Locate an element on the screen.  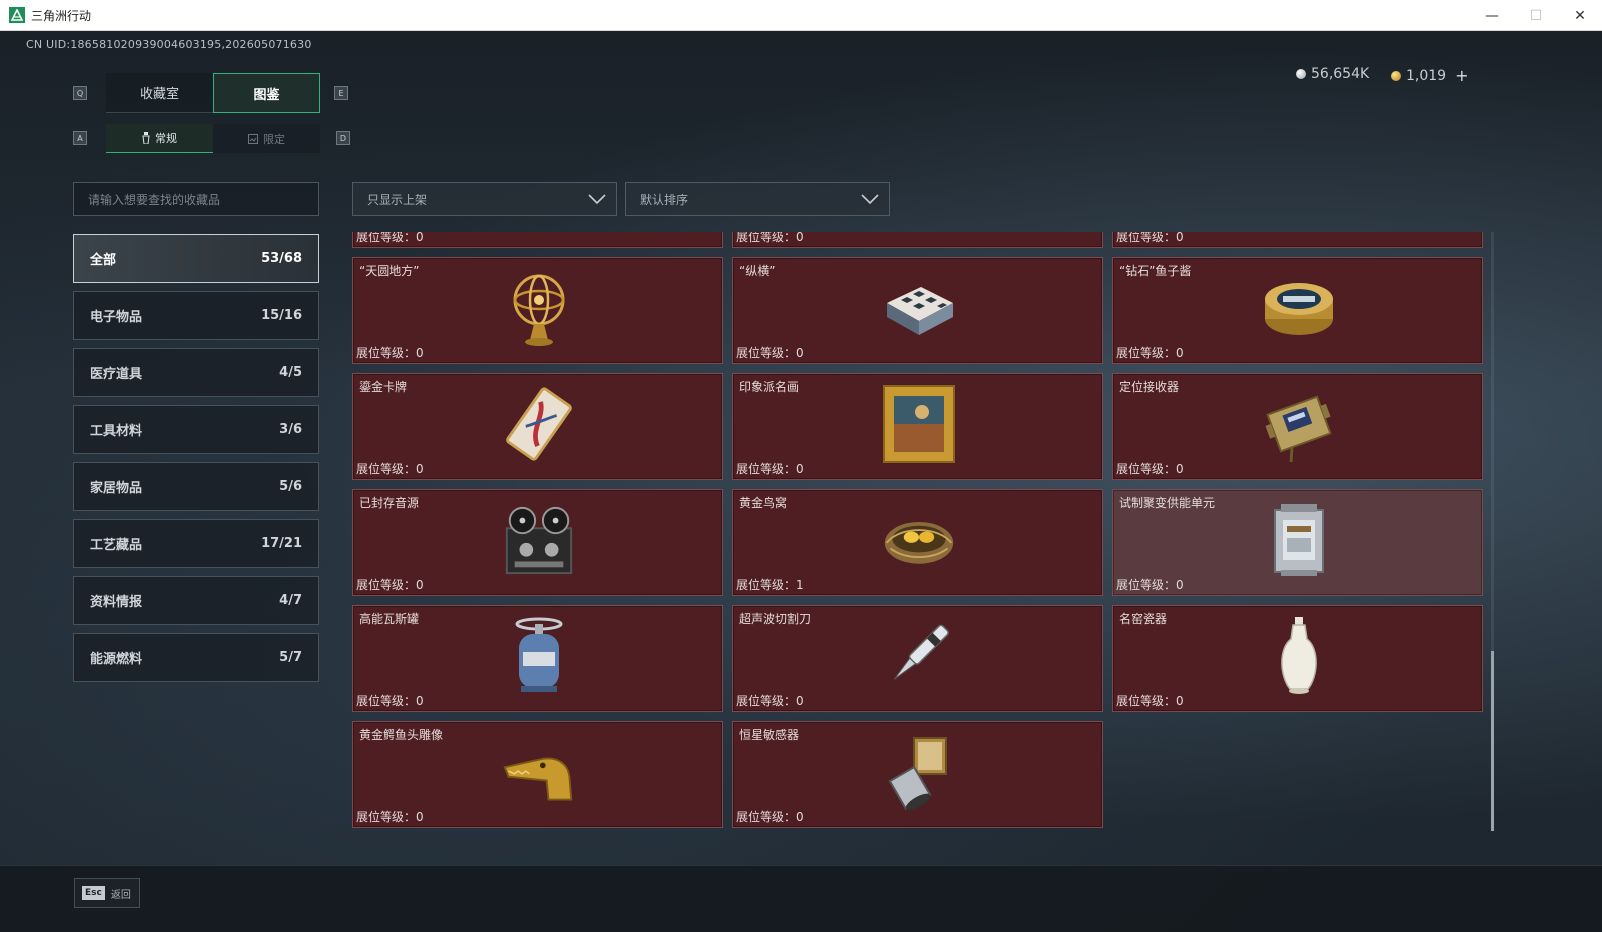
item-card: 定位接收器 展位等级：0 is located at coordinates (1297, 426).